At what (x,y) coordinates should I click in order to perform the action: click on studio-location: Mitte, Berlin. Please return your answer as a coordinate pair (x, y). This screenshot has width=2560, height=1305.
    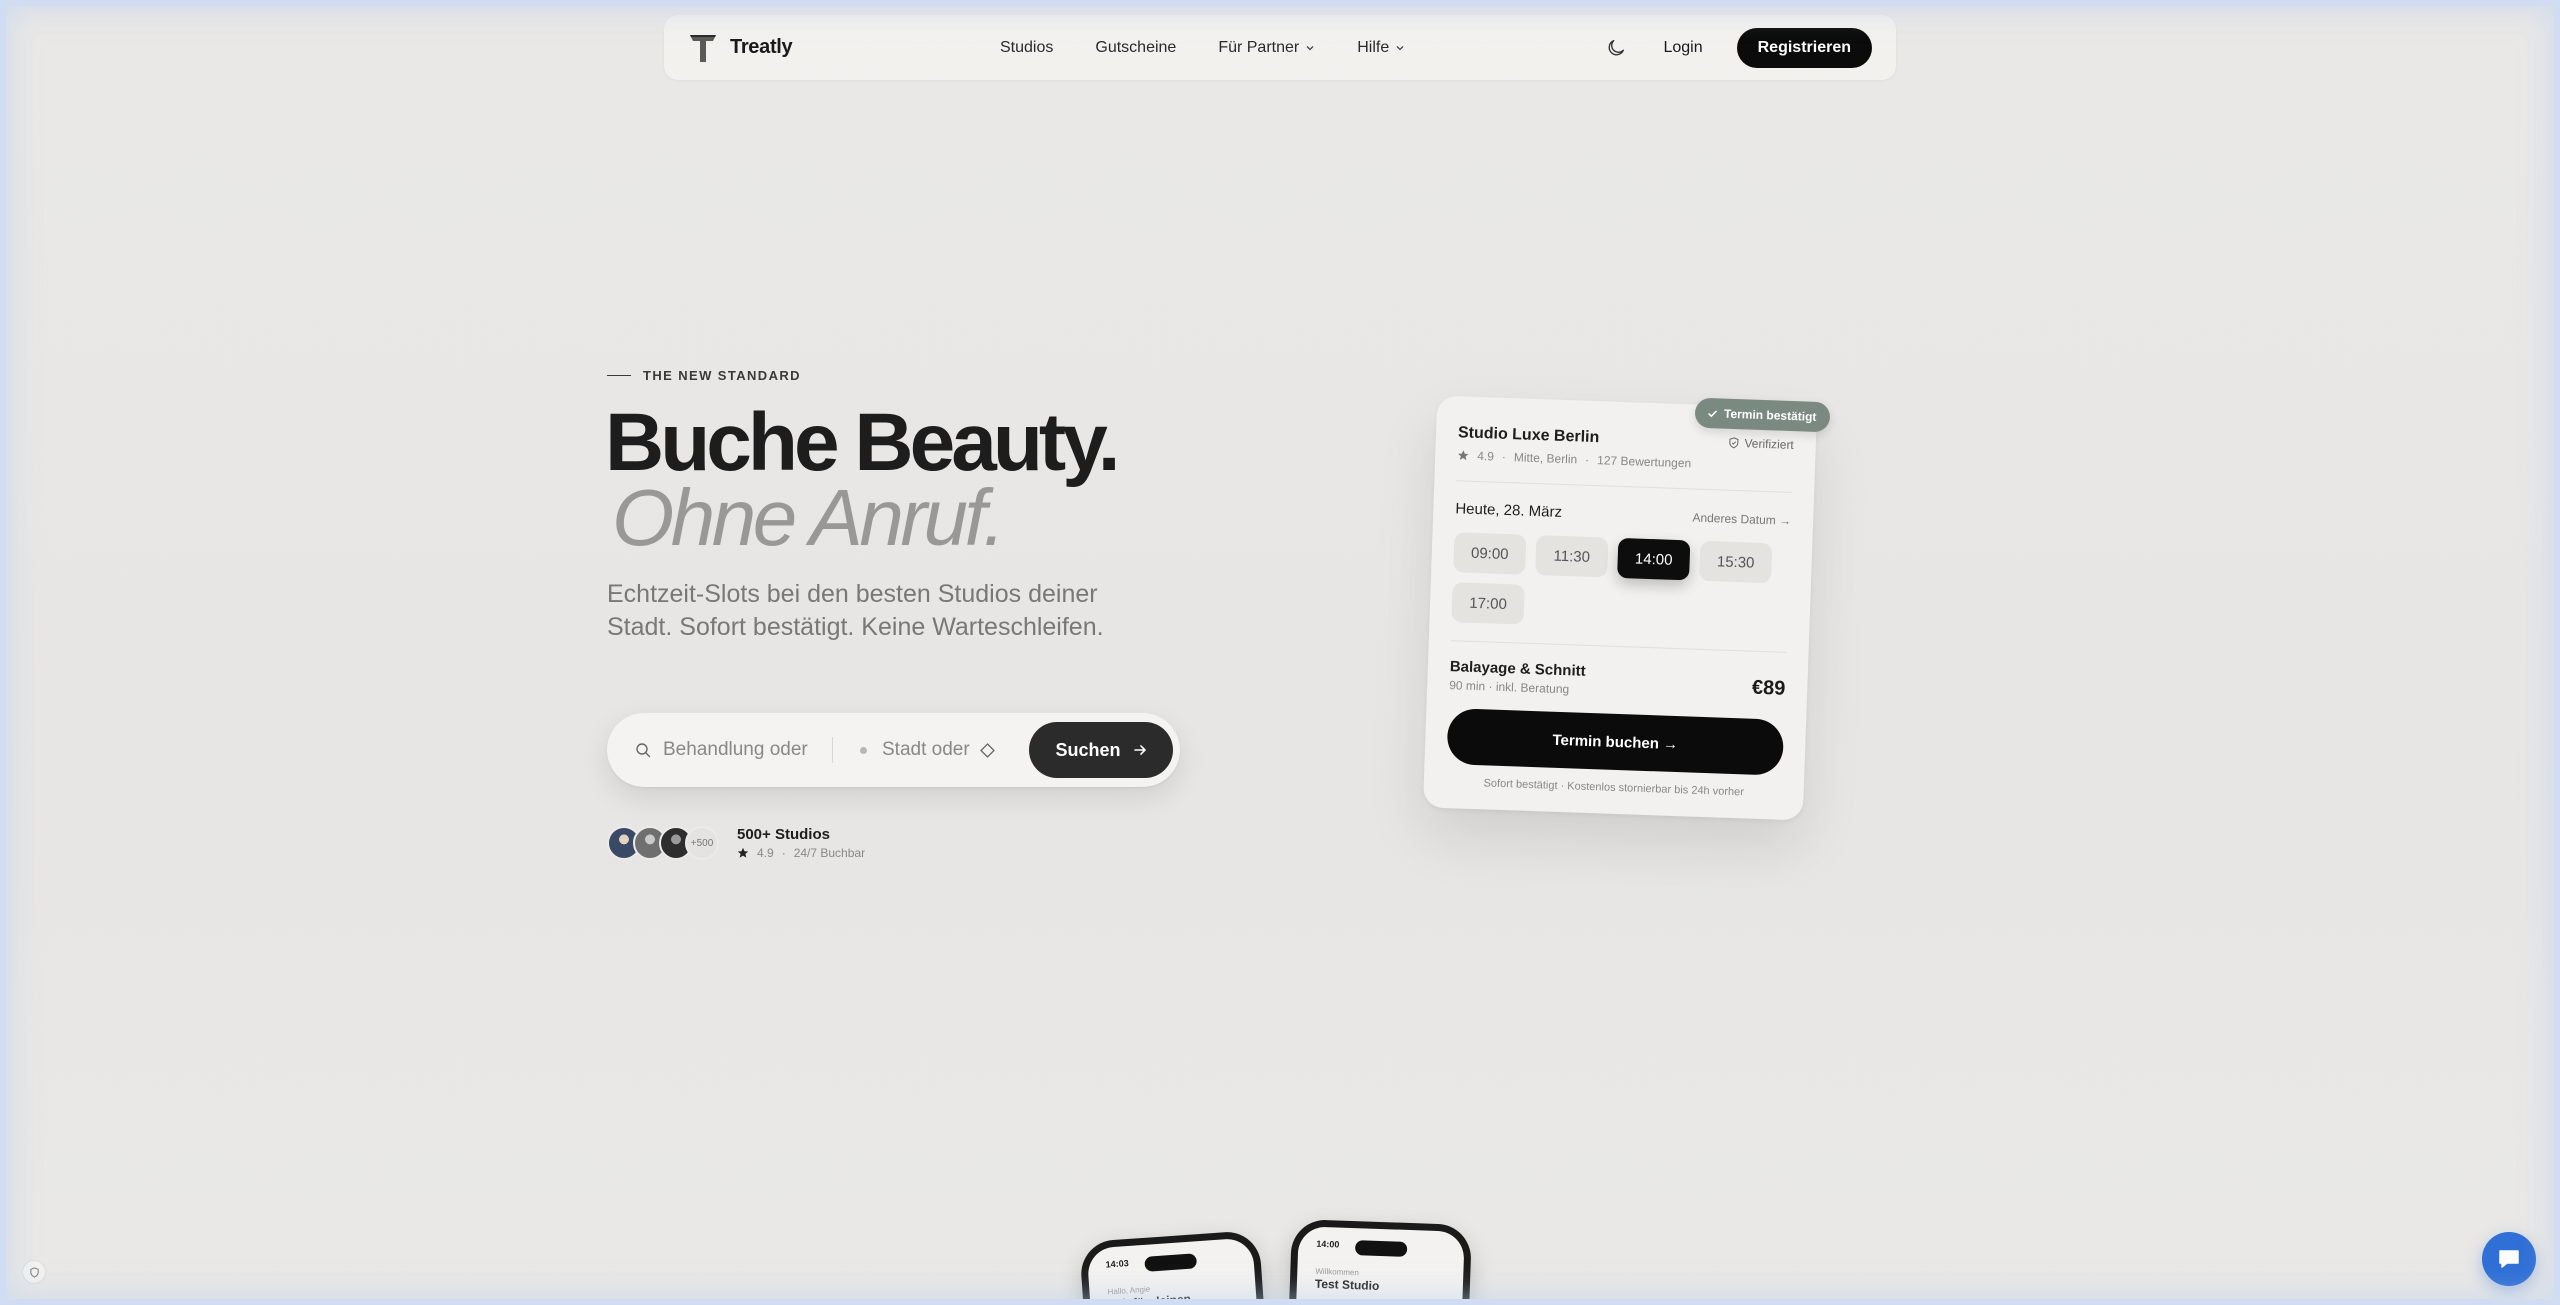
    Looking at the image, I should click on (1545, 458).